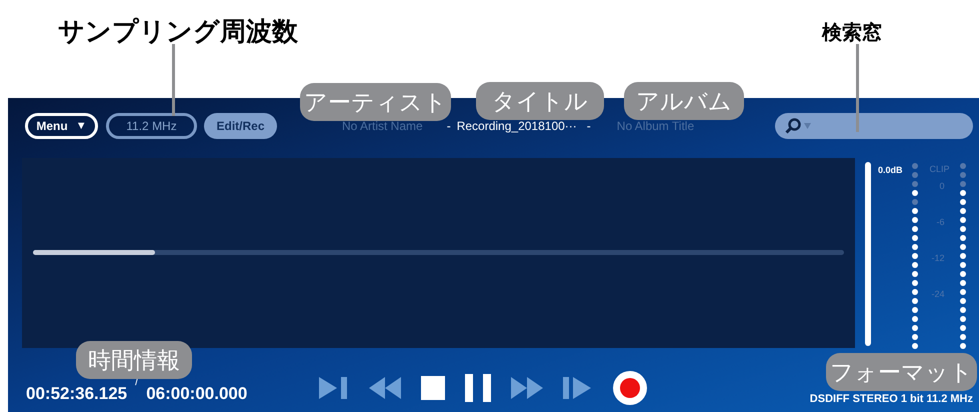 This screenshot has width=979, height=412. I want to click on artist-callout: アーティスト, so click(375, 102).